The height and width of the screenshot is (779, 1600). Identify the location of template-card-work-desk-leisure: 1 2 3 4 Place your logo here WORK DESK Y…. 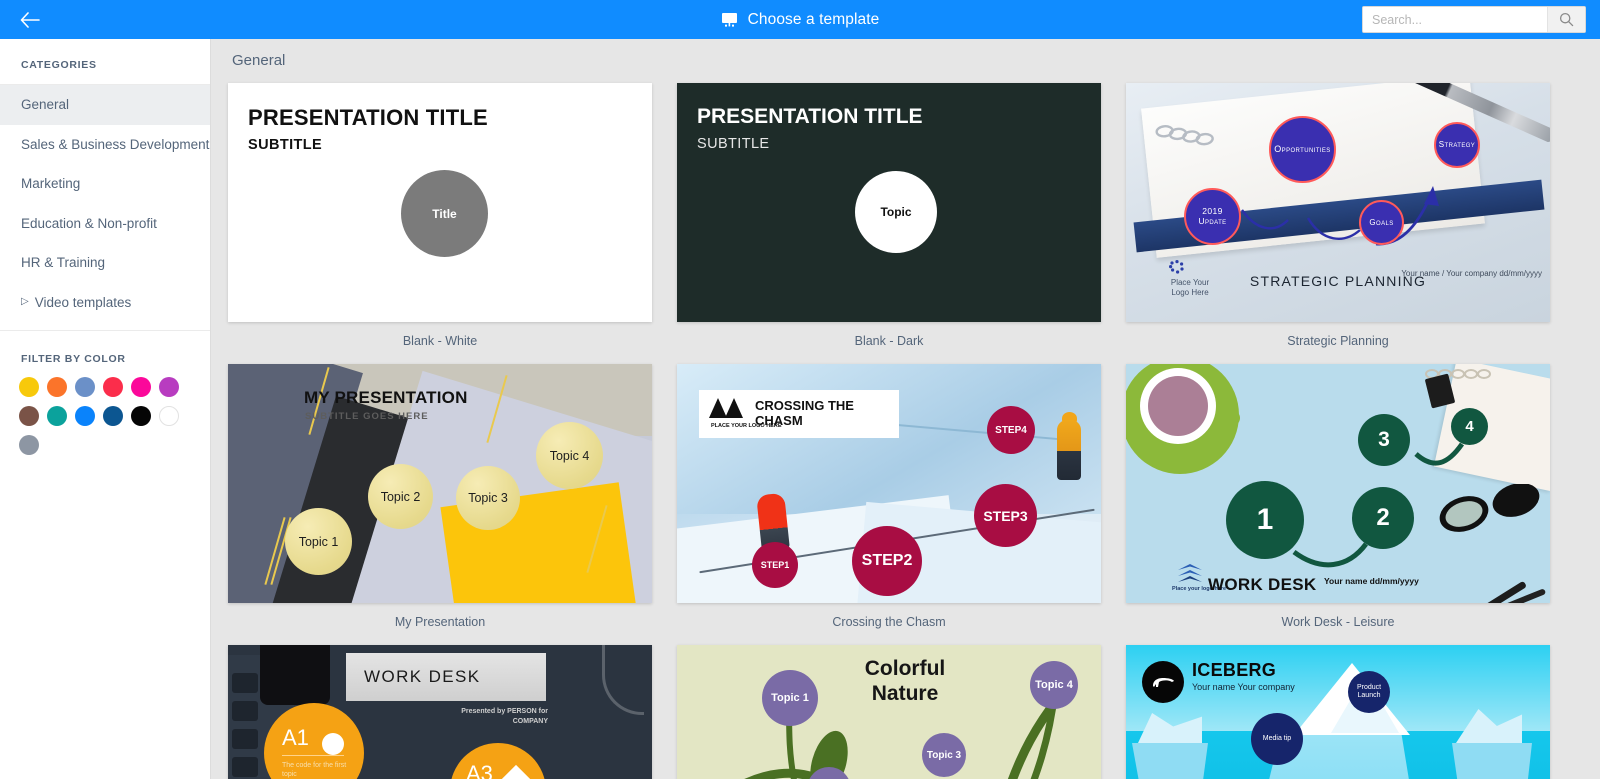
(1338, 483).